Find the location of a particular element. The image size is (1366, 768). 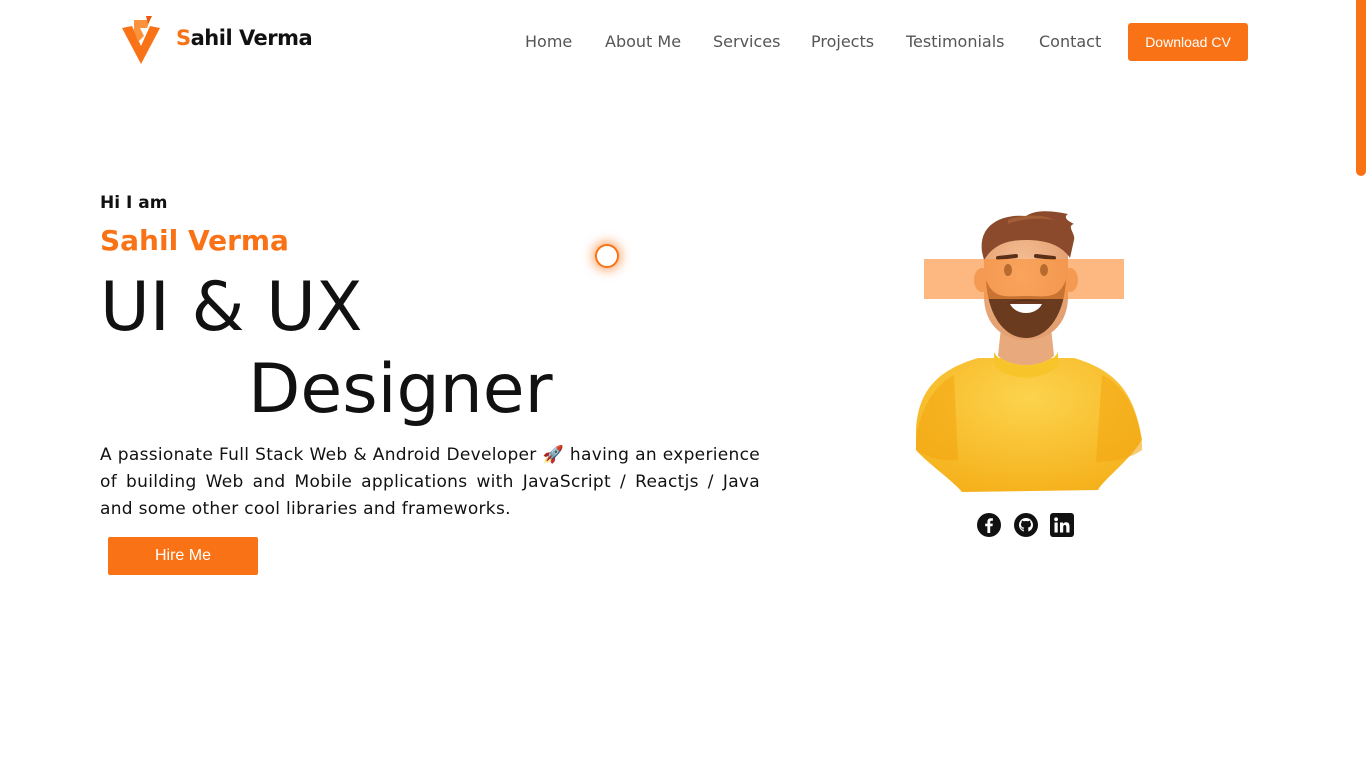

linkedin-icon is located at coordinates (1062, 525).